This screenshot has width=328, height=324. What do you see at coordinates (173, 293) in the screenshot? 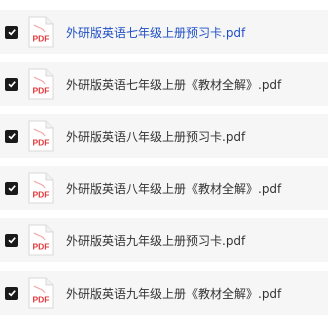
I see `file-name-link: 外研版英语九年级上册《教材全解》.pdf` at bounding box center [173, 293].